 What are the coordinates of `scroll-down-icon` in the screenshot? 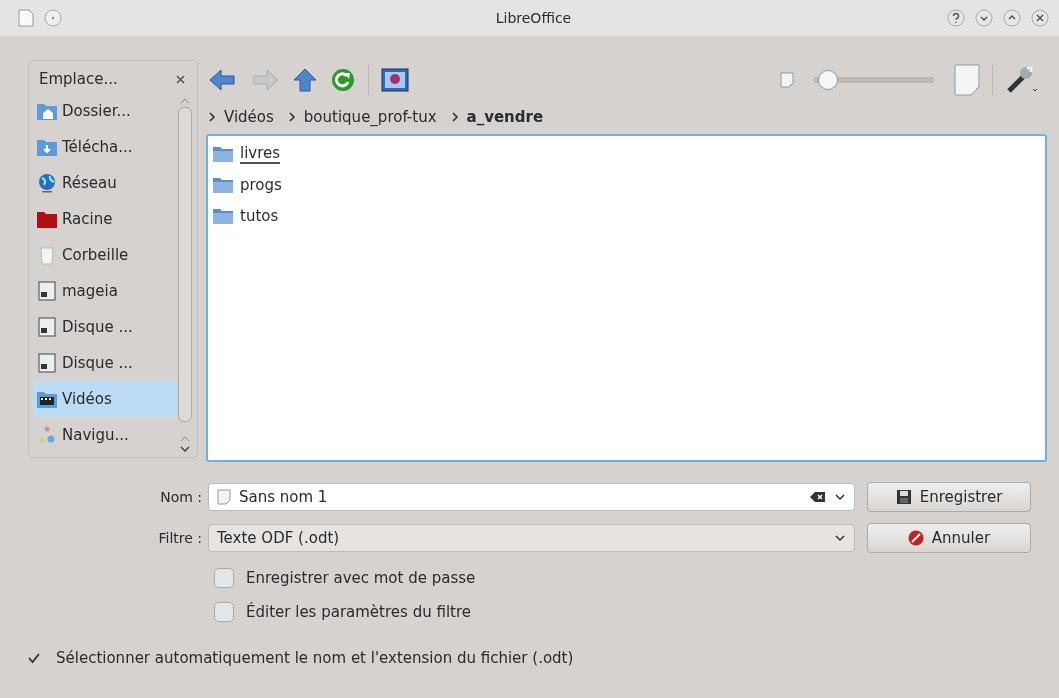 It's located at (185, 449).